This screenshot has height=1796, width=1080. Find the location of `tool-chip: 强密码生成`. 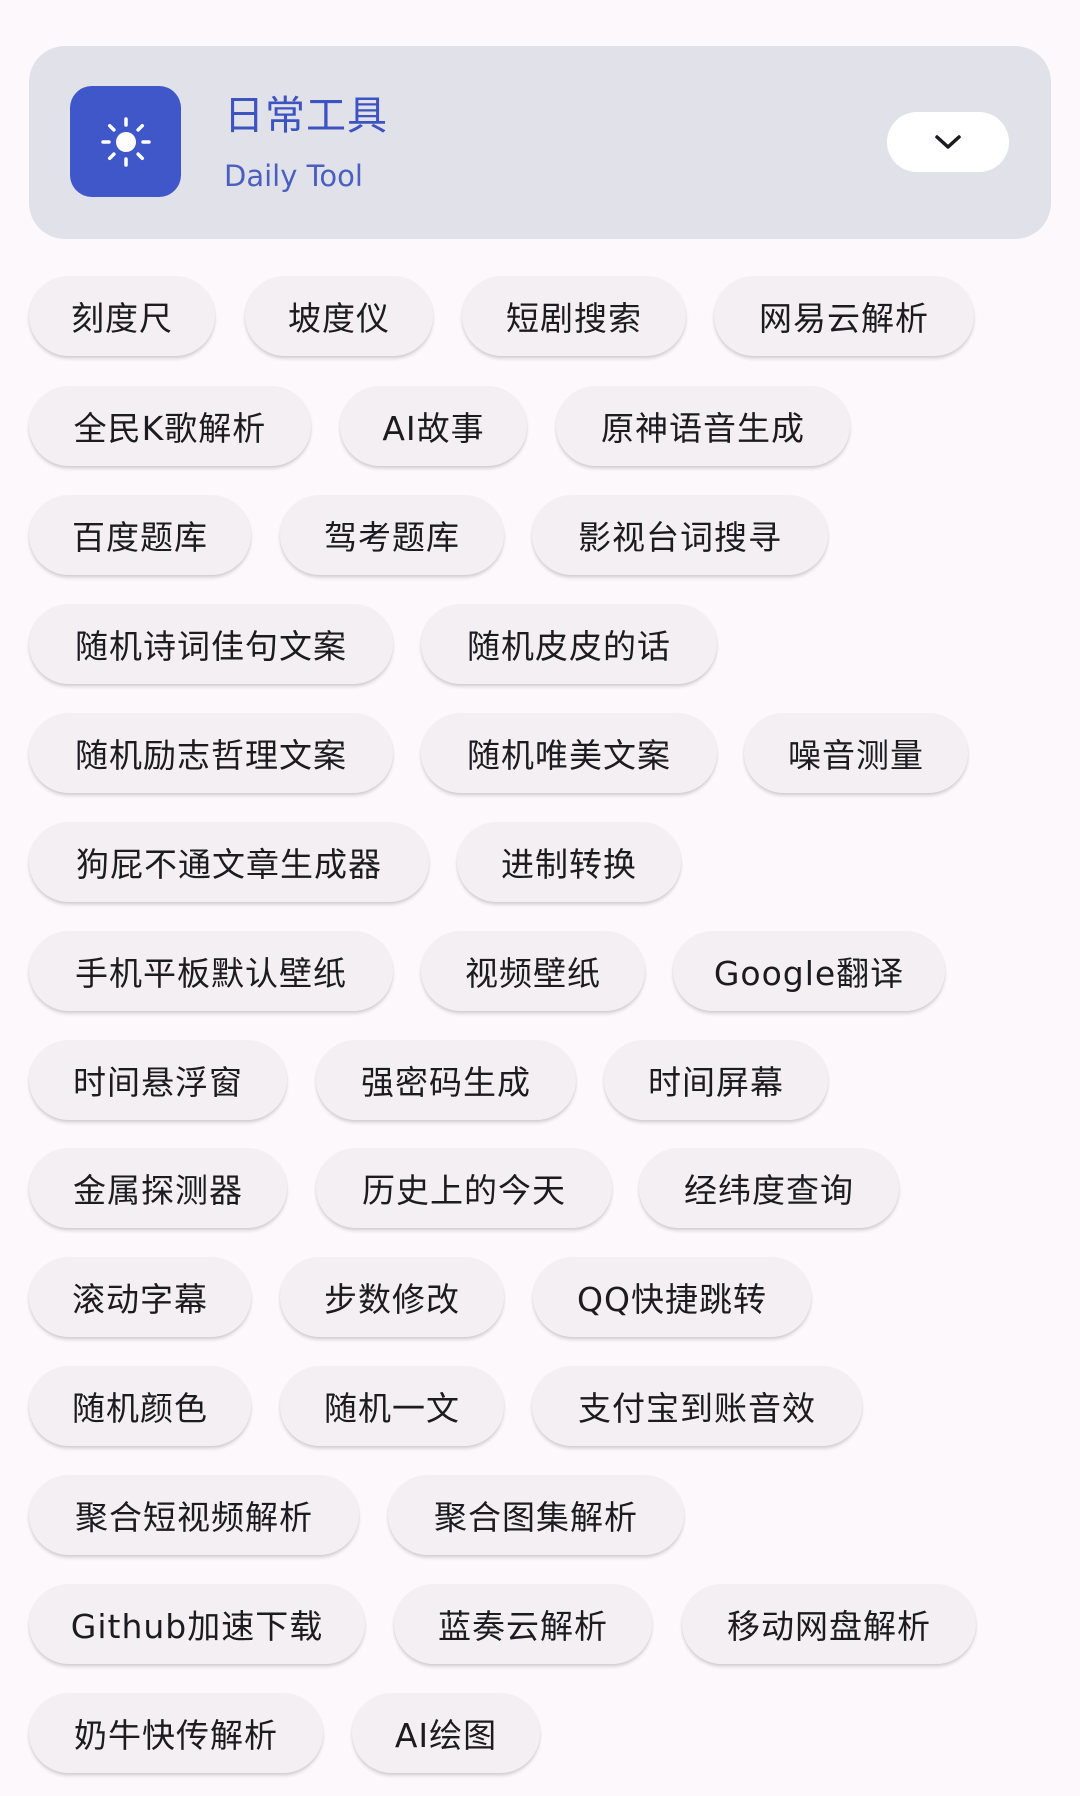

tool-chip: 强密码生成 is located at coordinates (446, 1080).